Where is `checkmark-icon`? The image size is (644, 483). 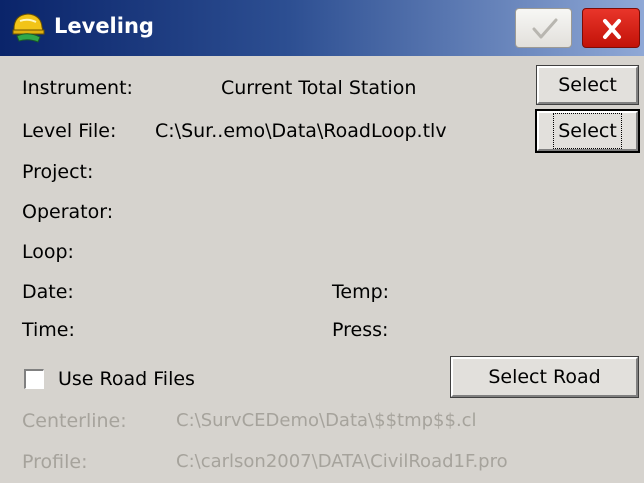 checkmark-icon is located at coordinates (545, 28).